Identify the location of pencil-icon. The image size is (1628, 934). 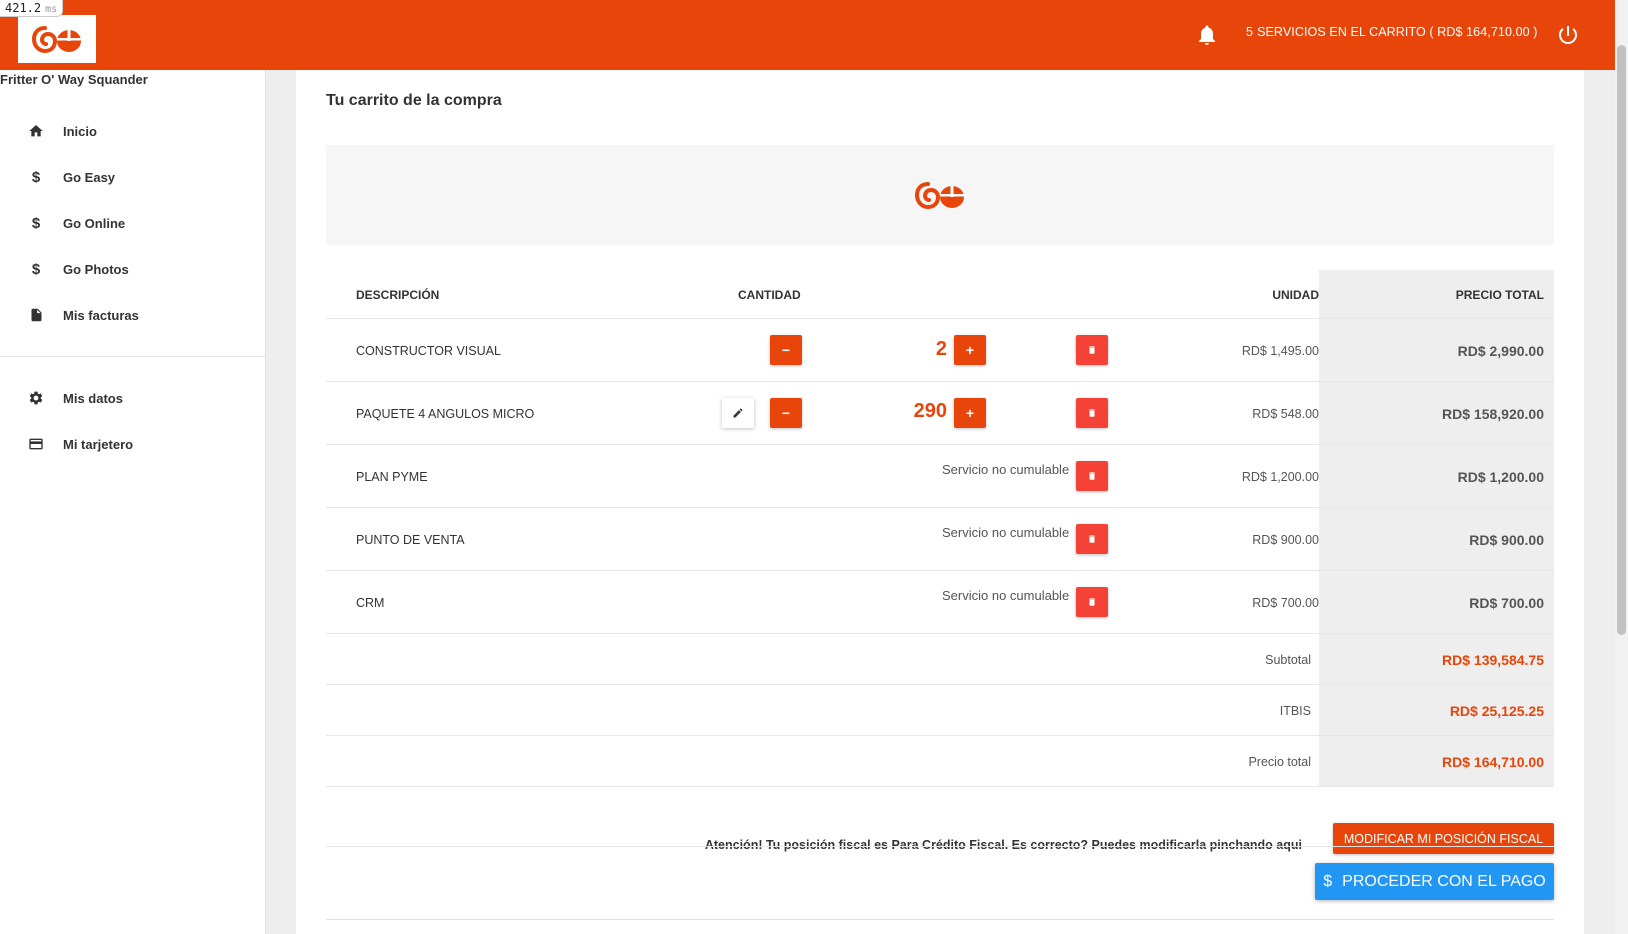
(738, 413).